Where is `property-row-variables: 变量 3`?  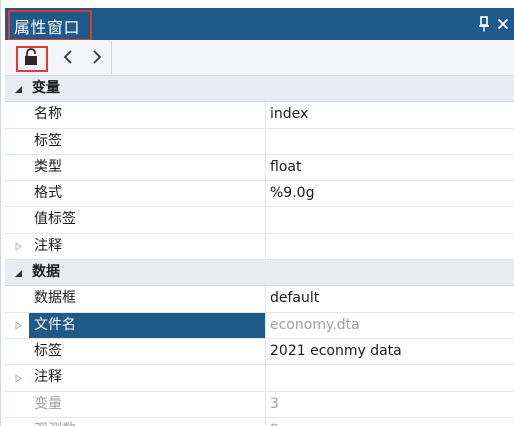
property-row-variables: 变量 3 is located at coordinates (259, 404).